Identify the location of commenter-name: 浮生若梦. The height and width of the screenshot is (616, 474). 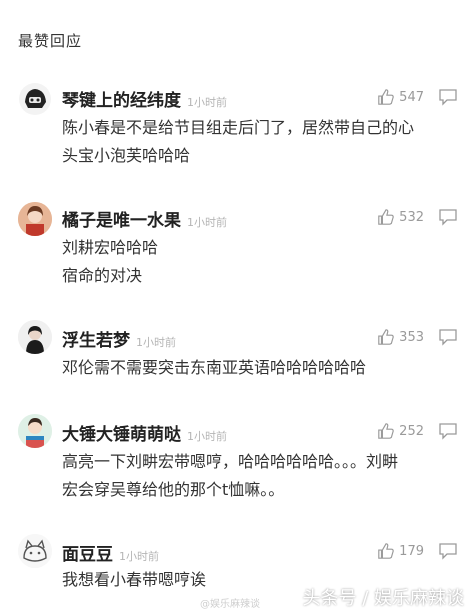
(96, 341).